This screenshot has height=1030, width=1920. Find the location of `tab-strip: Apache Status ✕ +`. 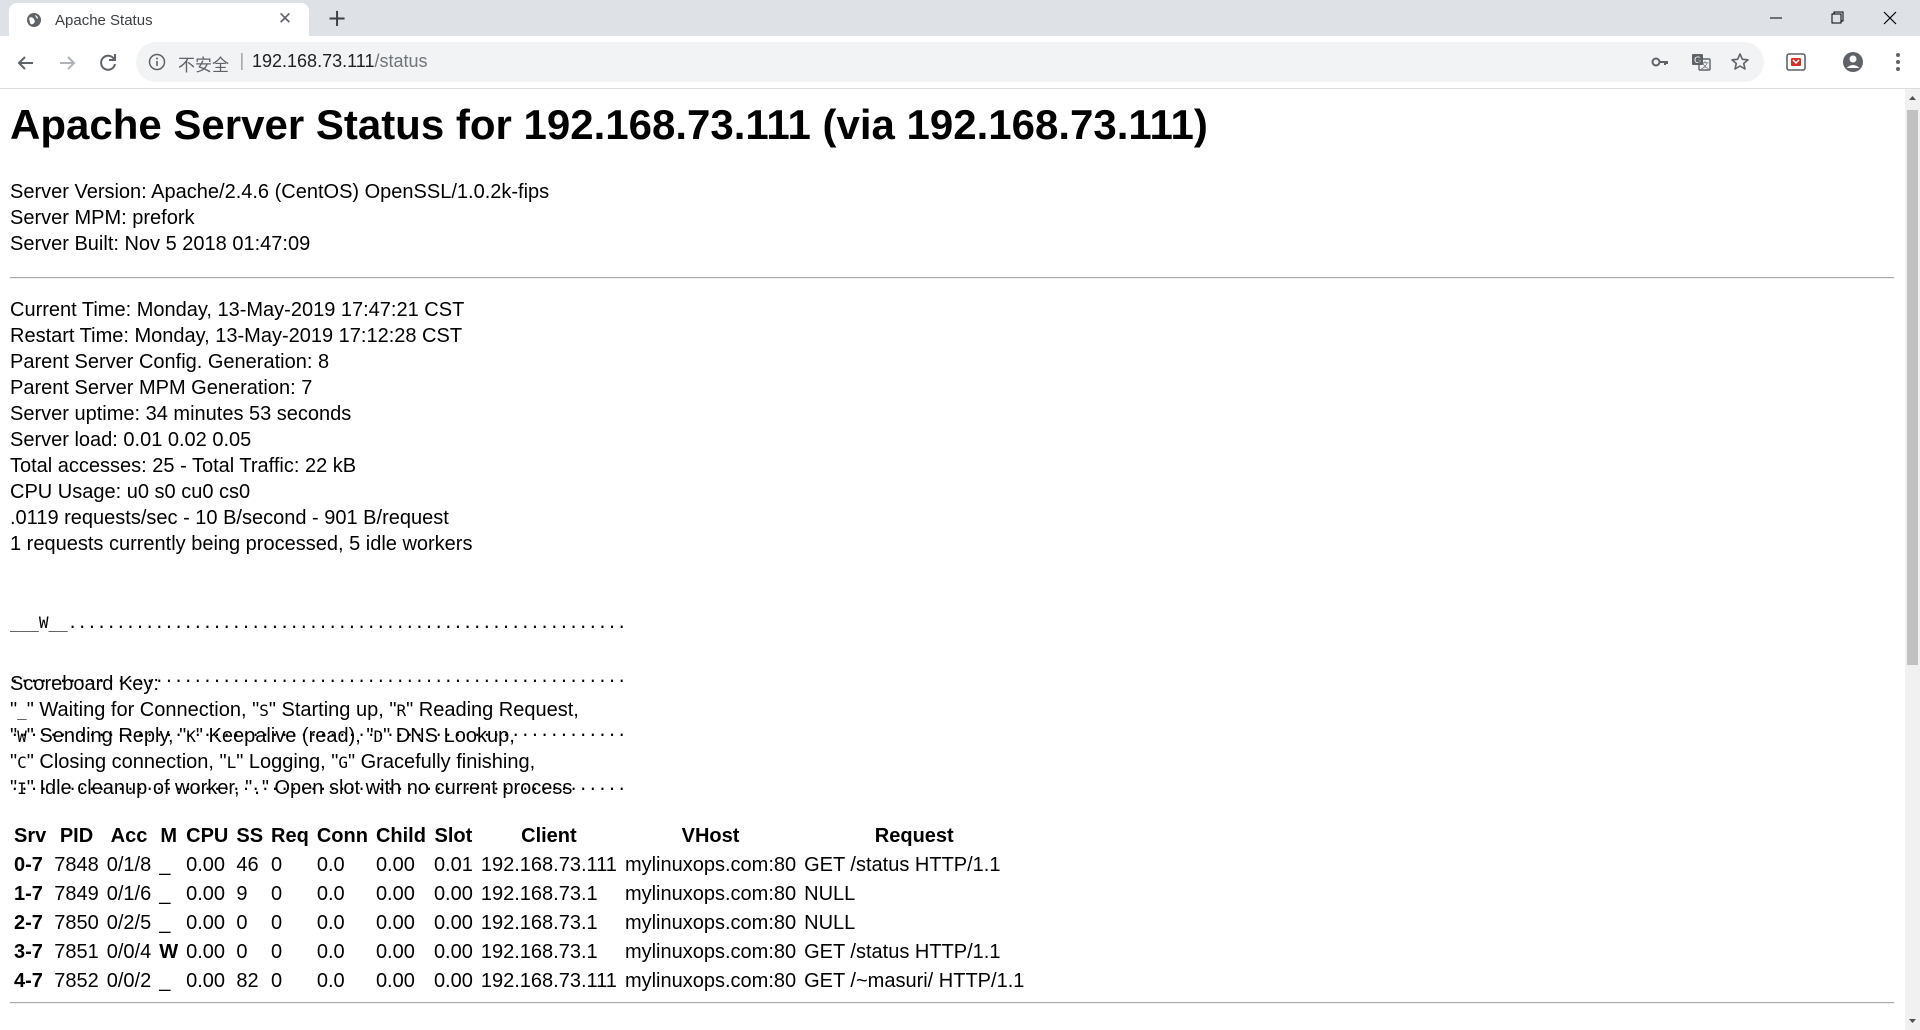

tab-strip: Apache Status ✕ + is located at coordinates (960, 18).